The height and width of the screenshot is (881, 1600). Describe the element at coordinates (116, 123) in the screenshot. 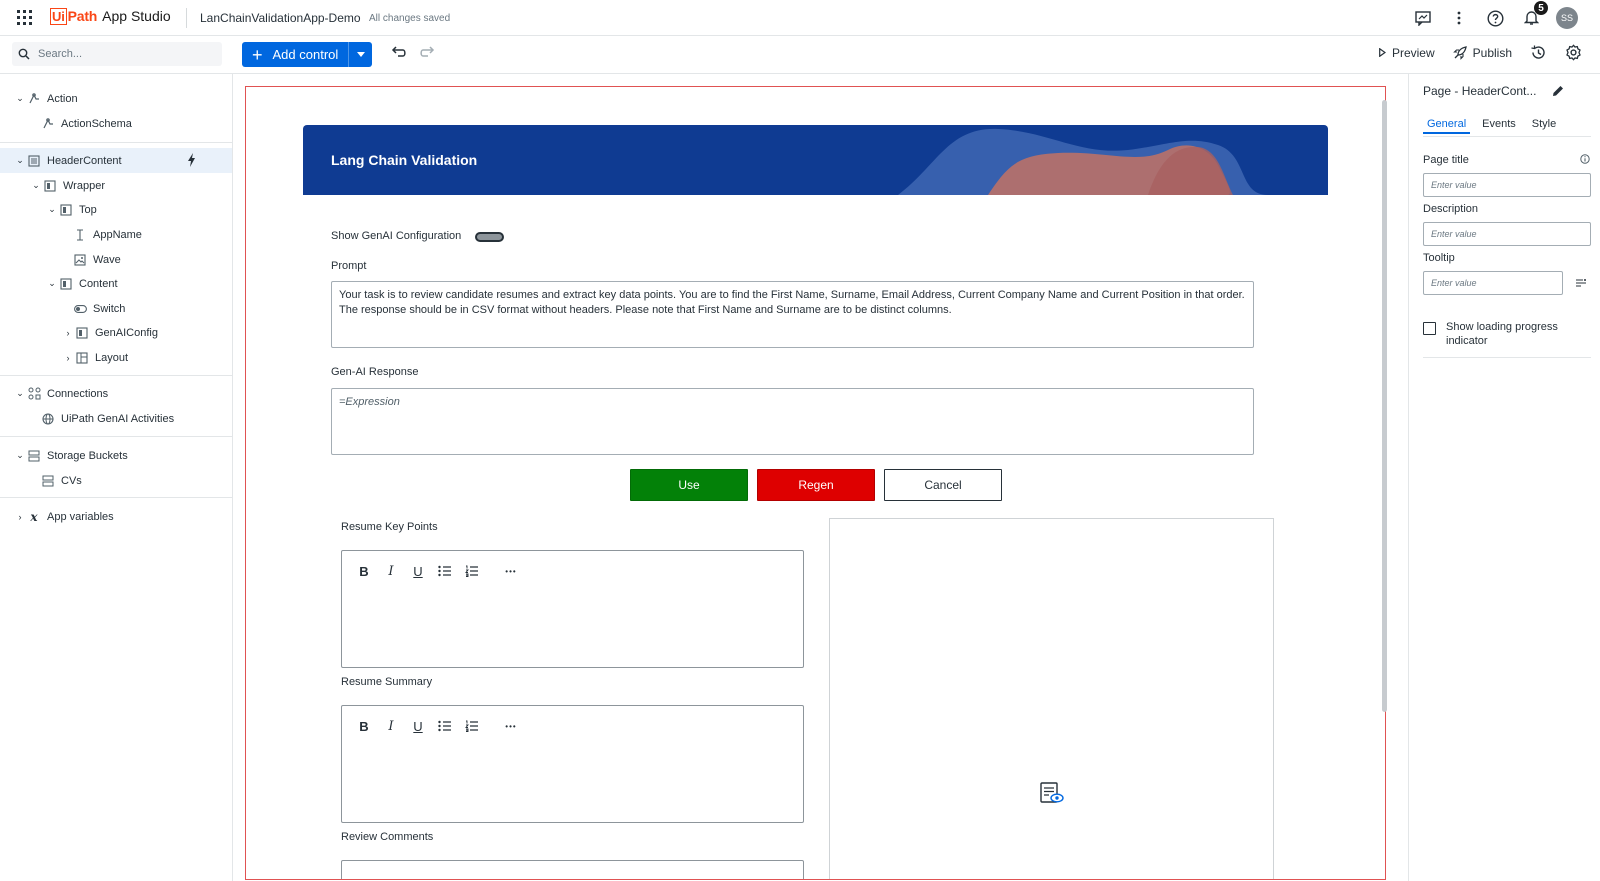

I see `tree-item-action-schema: ActionSchema` at that location.